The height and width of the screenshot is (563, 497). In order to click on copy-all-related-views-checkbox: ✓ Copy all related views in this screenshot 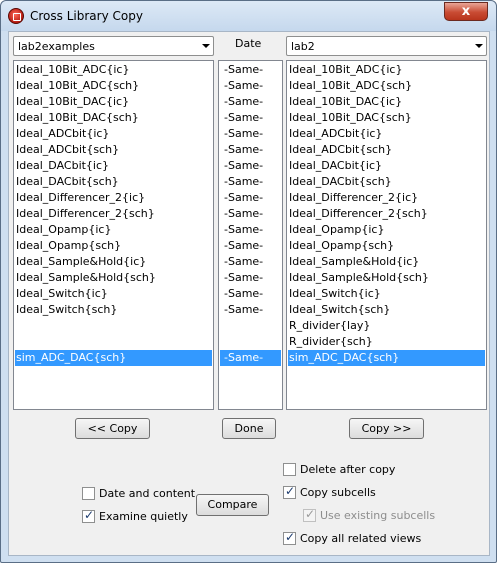, I will do `click(352, 538)`.